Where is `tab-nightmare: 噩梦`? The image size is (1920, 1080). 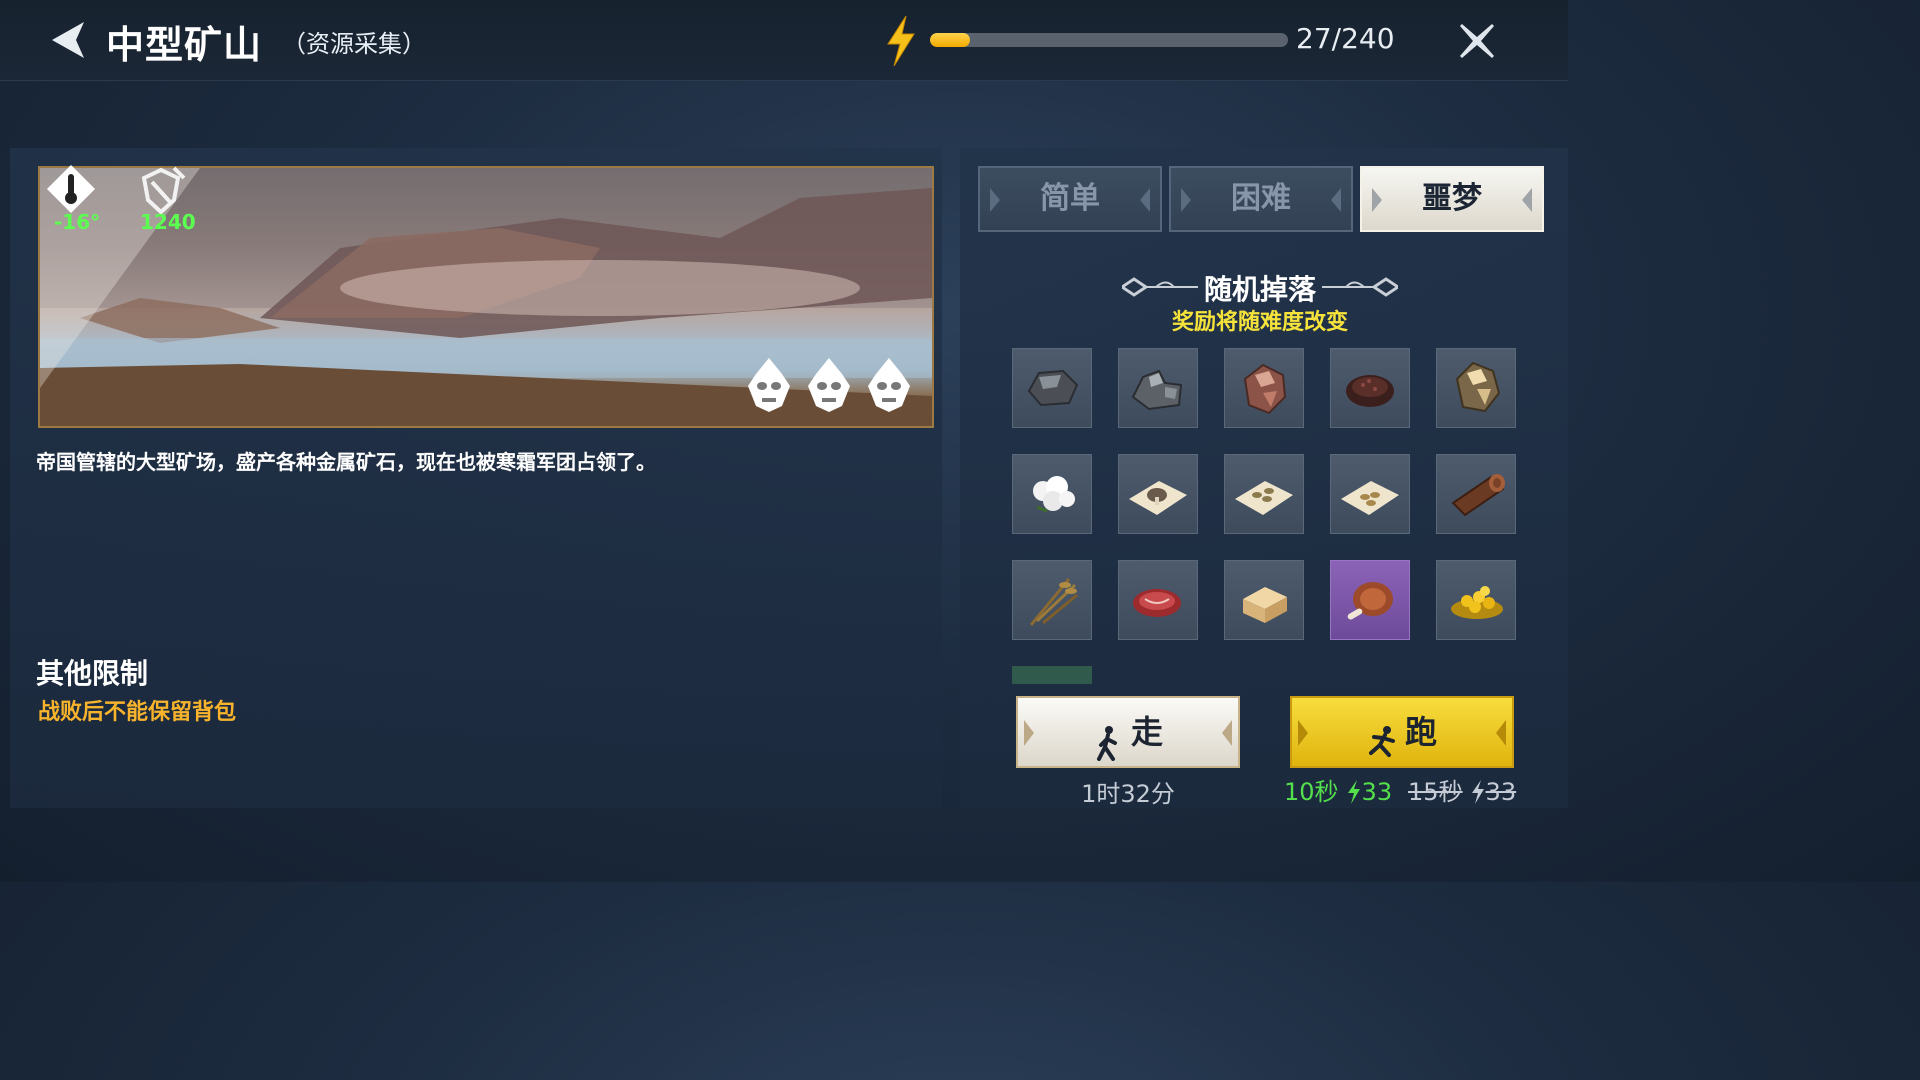 tab-nightmare: 噩梦 is located at coordinates (1452, 199).